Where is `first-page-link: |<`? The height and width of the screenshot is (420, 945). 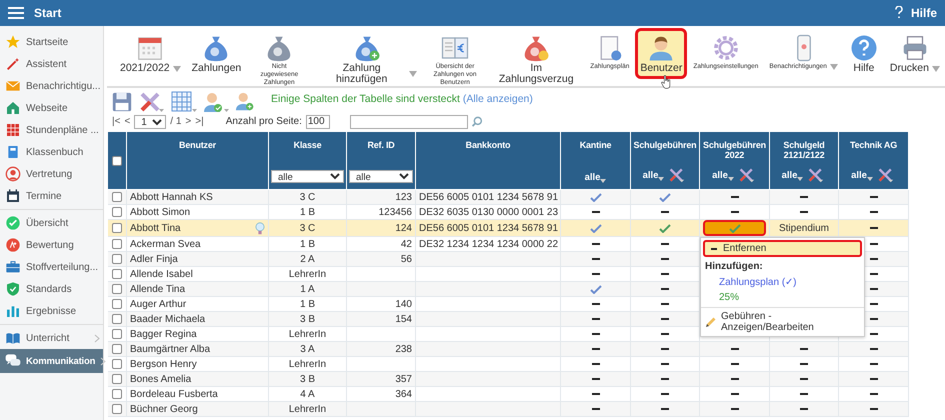 first-page-link: |< is located at coordinates (116, 121).